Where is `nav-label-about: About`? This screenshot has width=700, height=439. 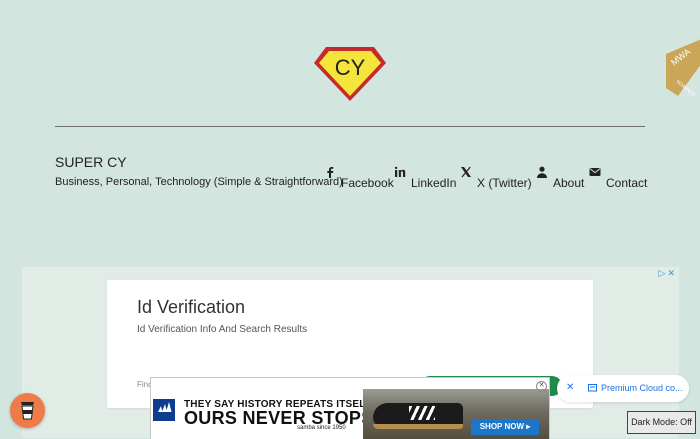
nav-label-about: About is located at coordinates (569, 183).